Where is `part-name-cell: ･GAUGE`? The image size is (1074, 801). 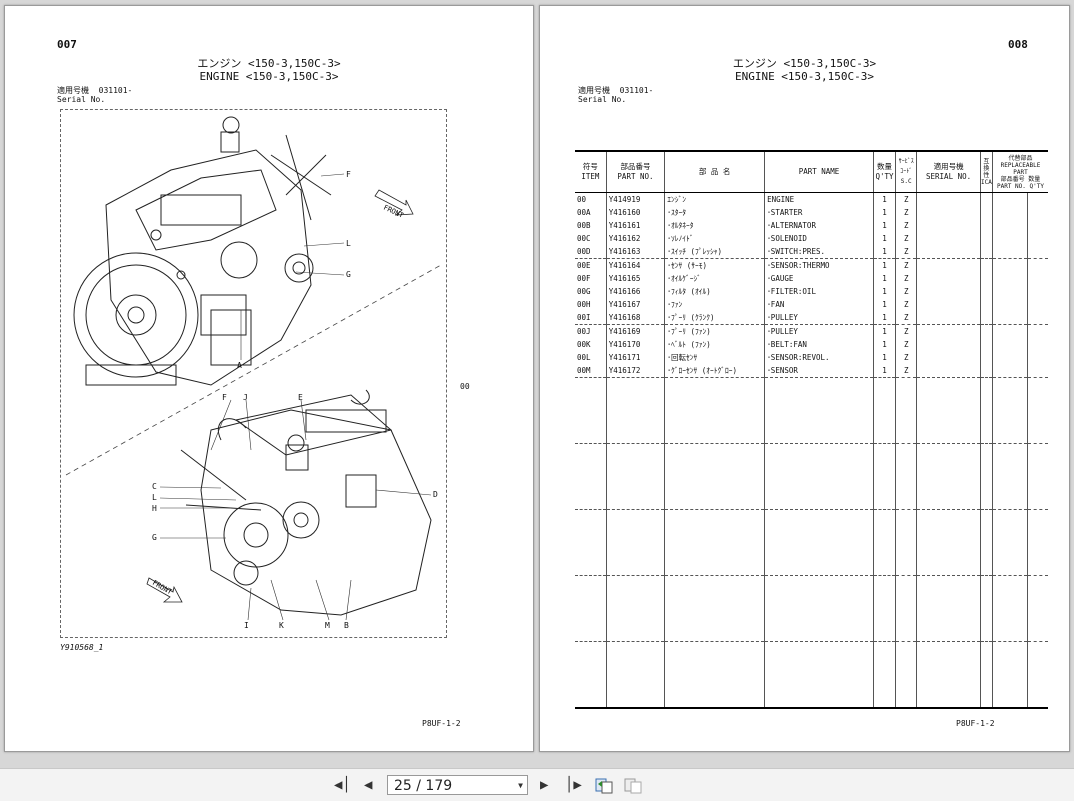
part-name-cell: ･GAUGE is located at coordinates (819, 278).